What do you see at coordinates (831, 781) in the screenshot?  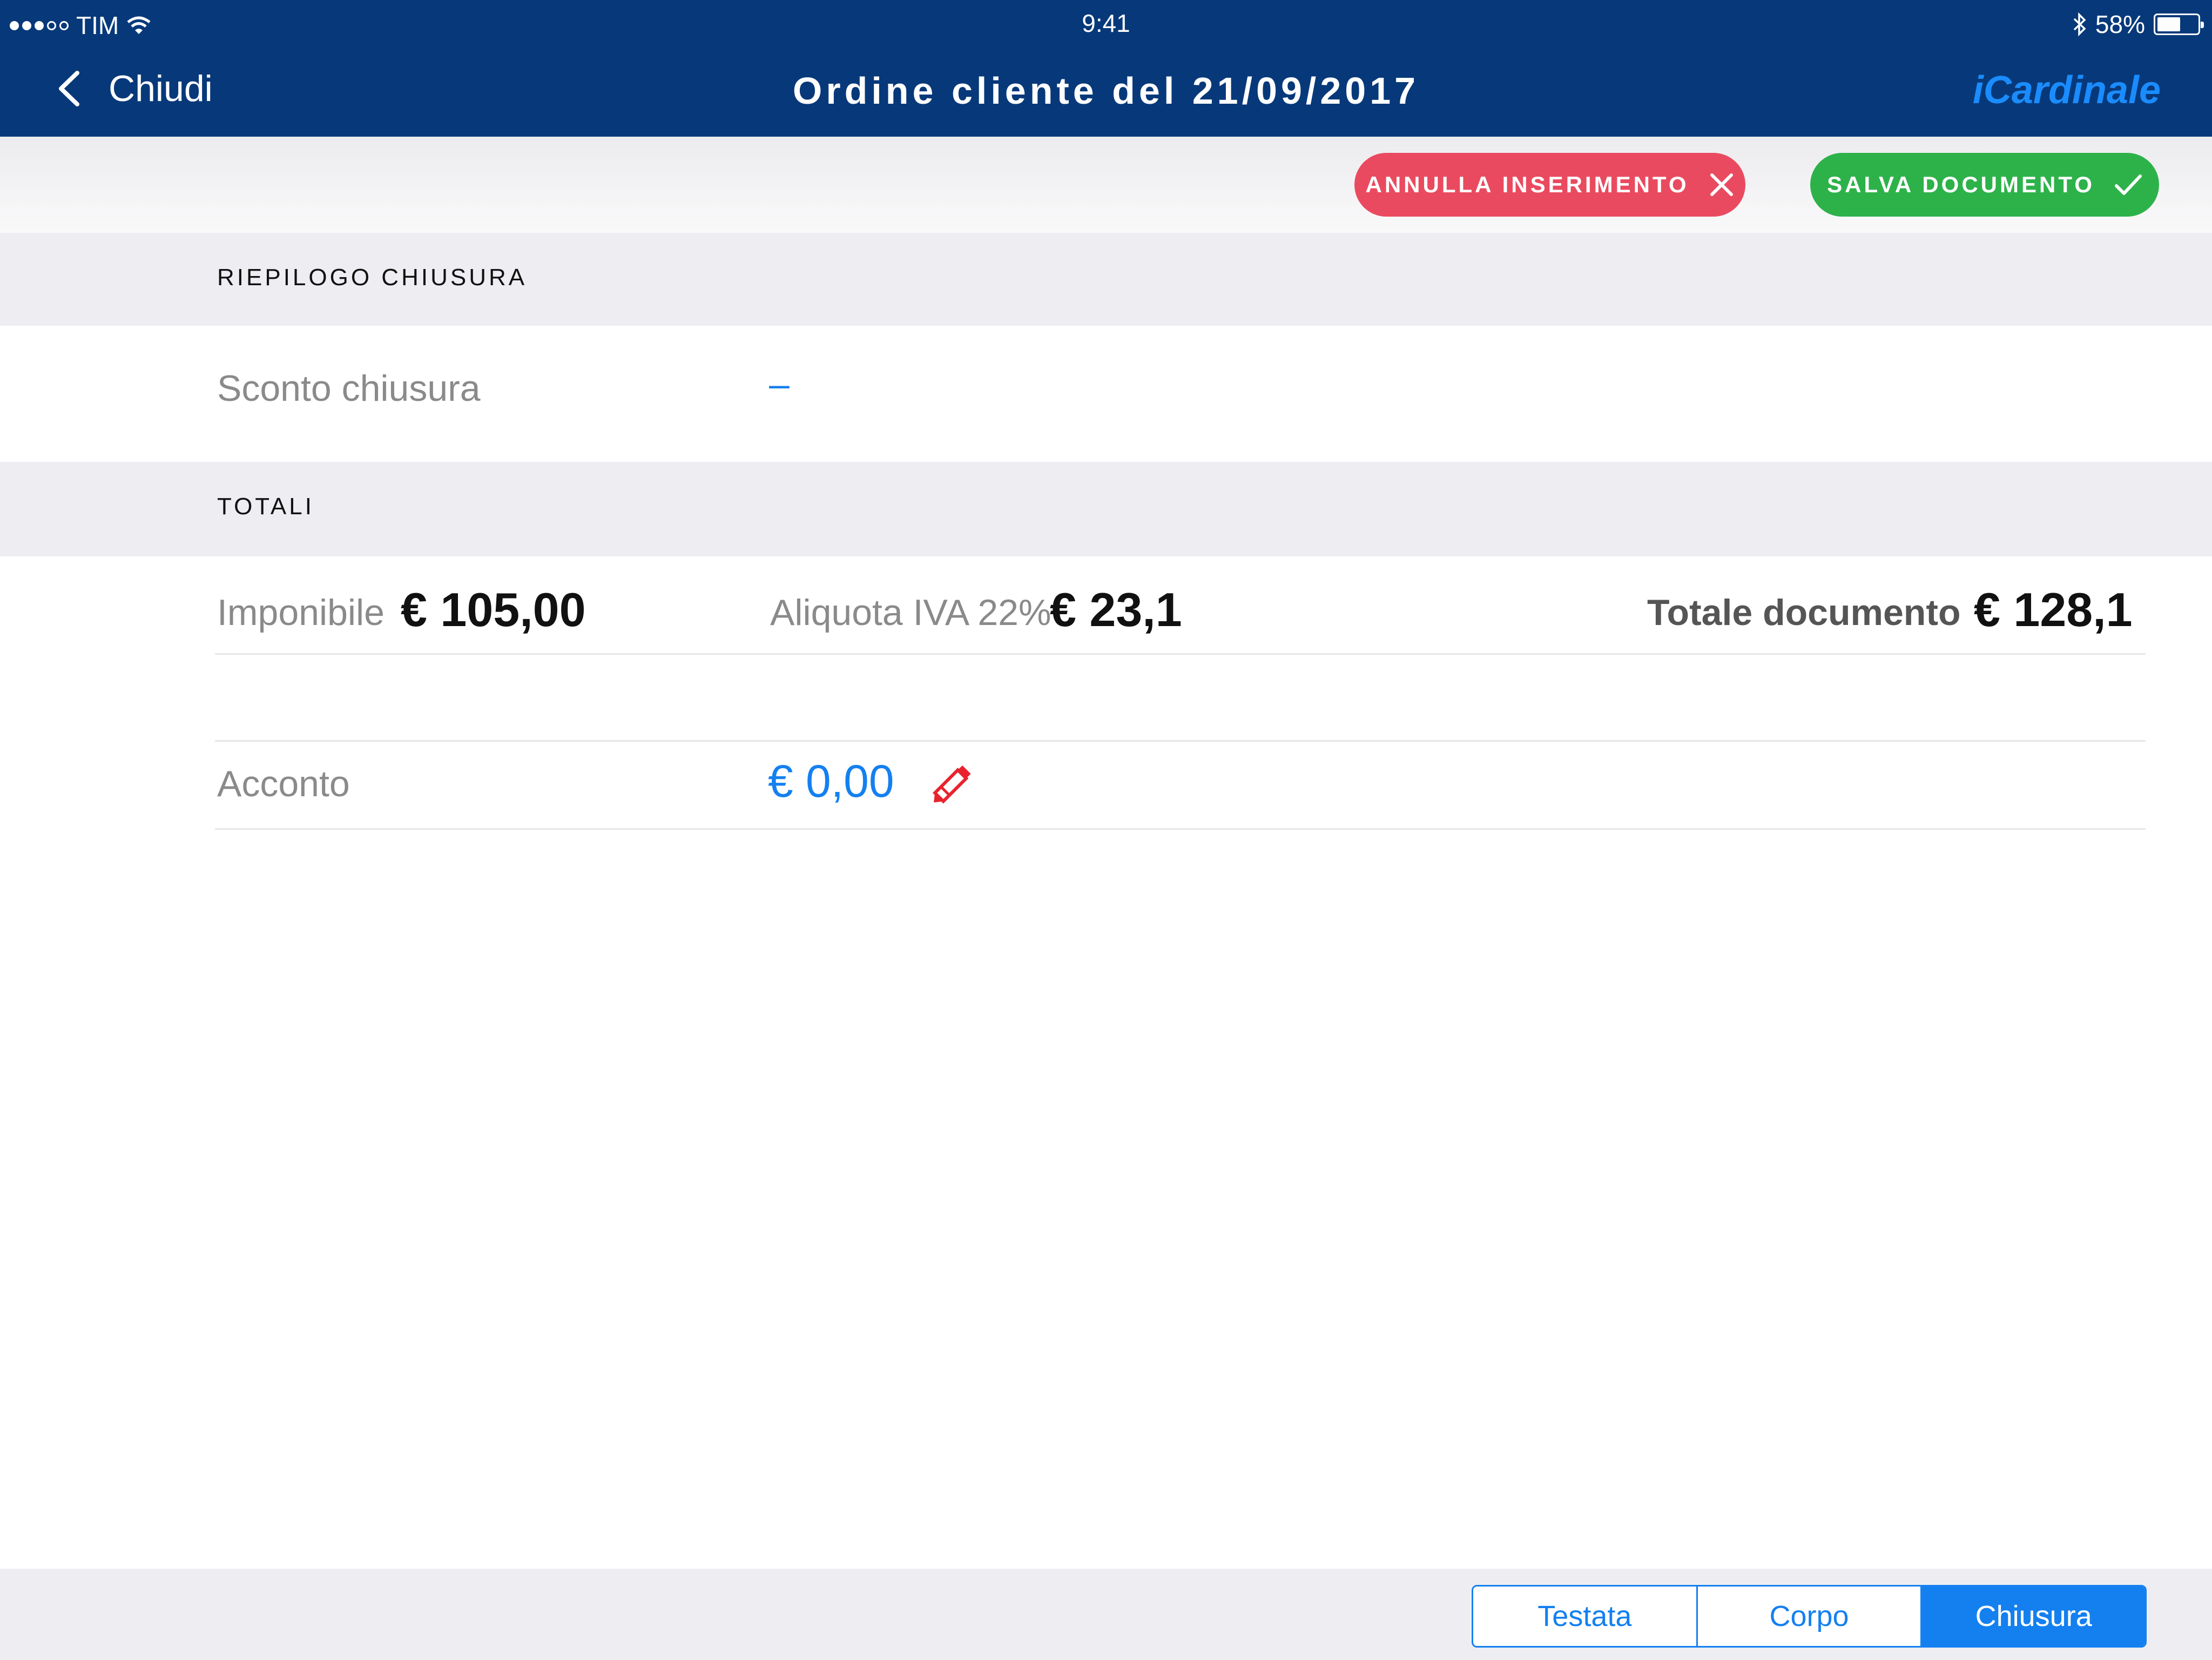 I see `acconto-value: € 0,00` at bounding box center [831, 781].